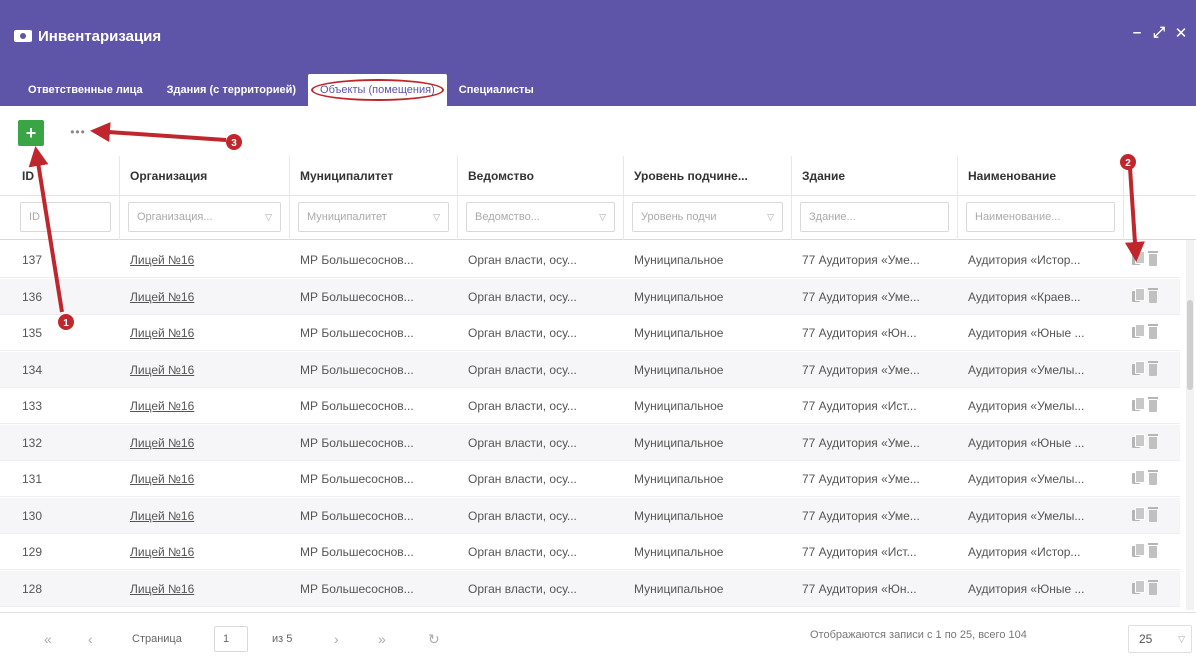  What do you see at coordinates (231, 639) in the screenshot?
I see `page-number-input: 1` at bounding box center [231, 639].